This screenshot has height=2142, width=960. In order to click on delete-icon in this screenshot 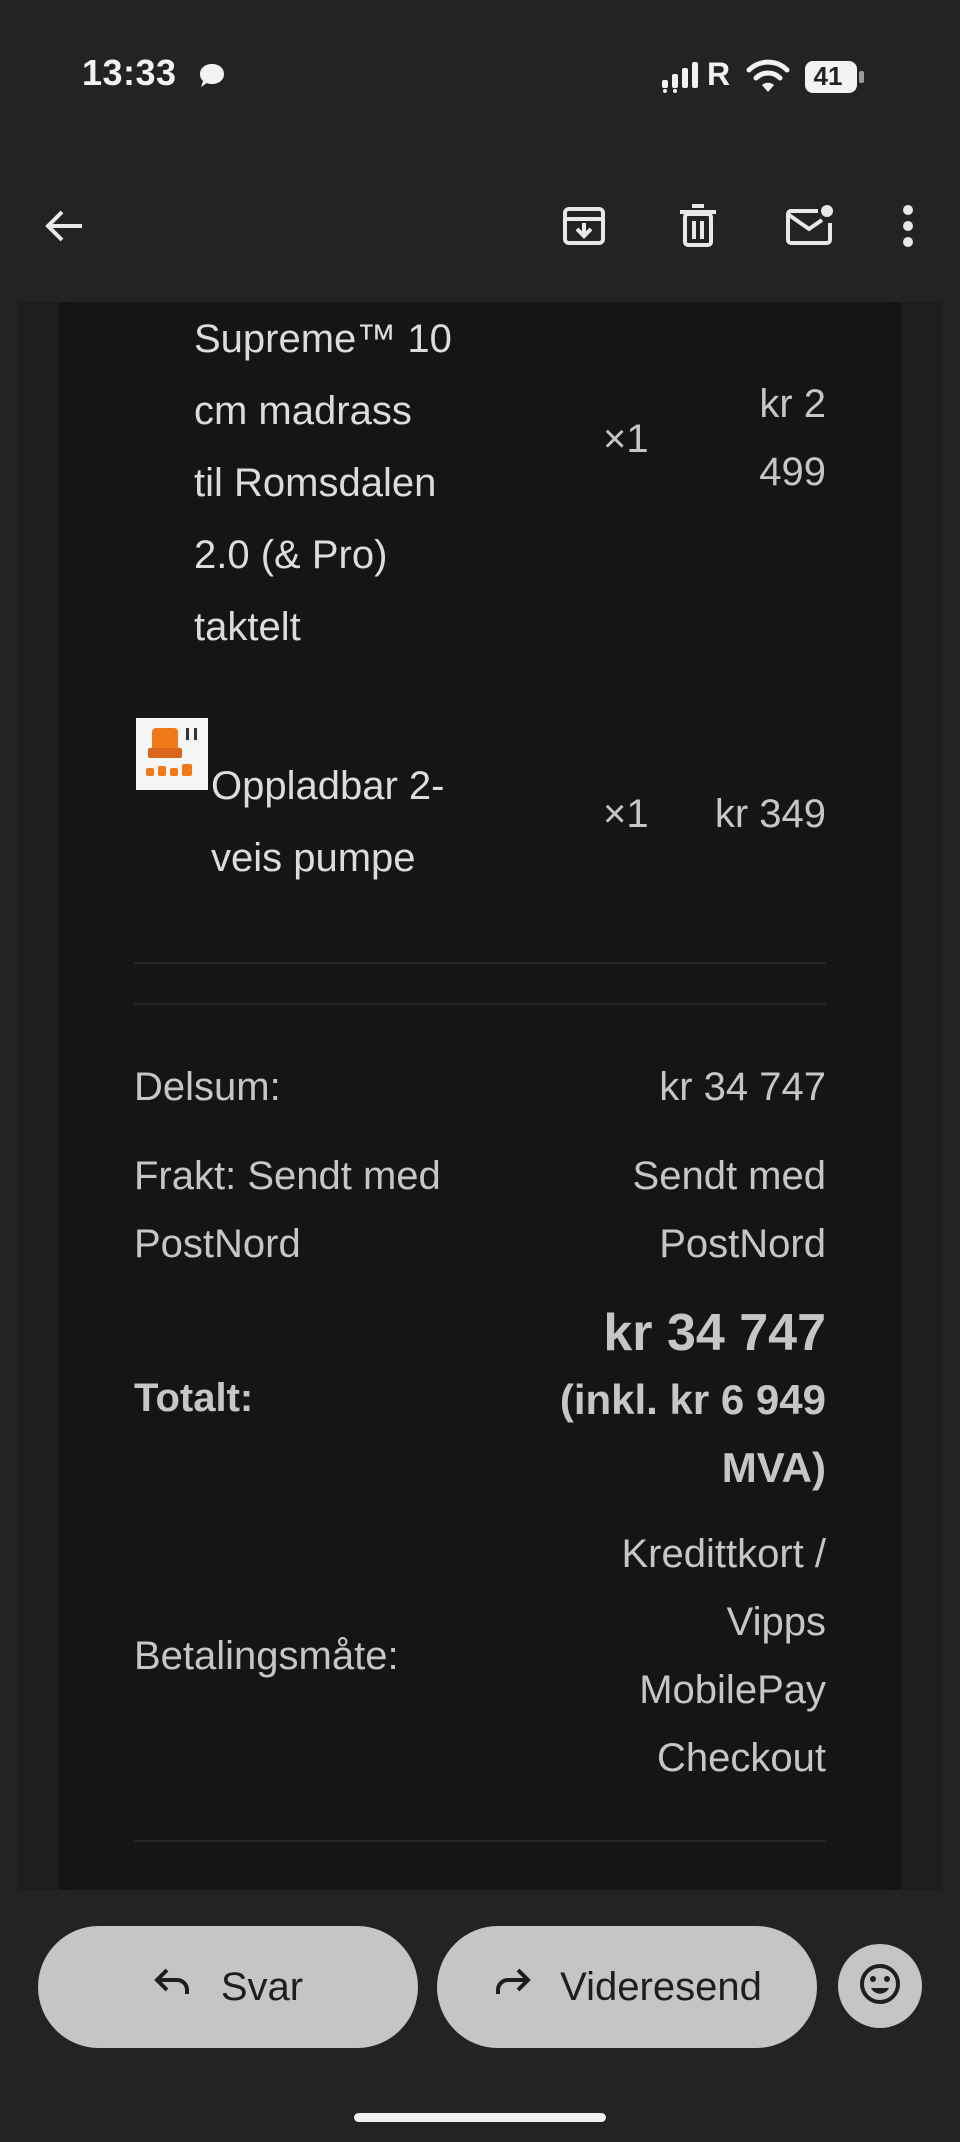, I will do `click(698, 226)`.